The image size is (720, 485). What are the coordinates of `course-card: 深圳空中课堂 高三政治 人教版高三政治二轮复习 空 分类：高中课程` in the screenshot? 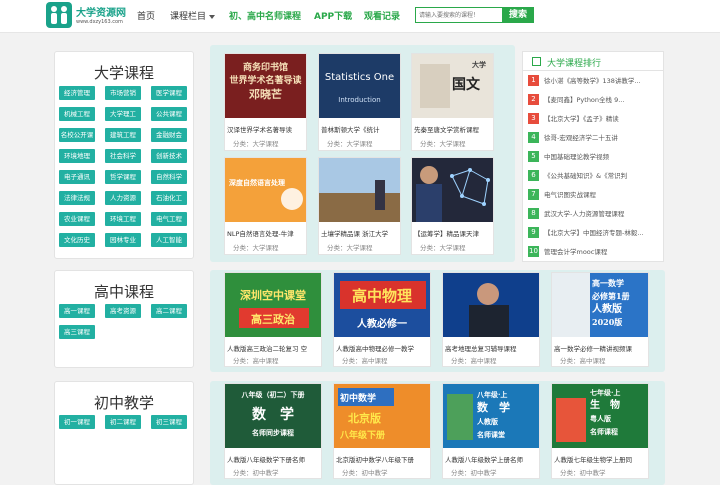 It's located at (273, 319).